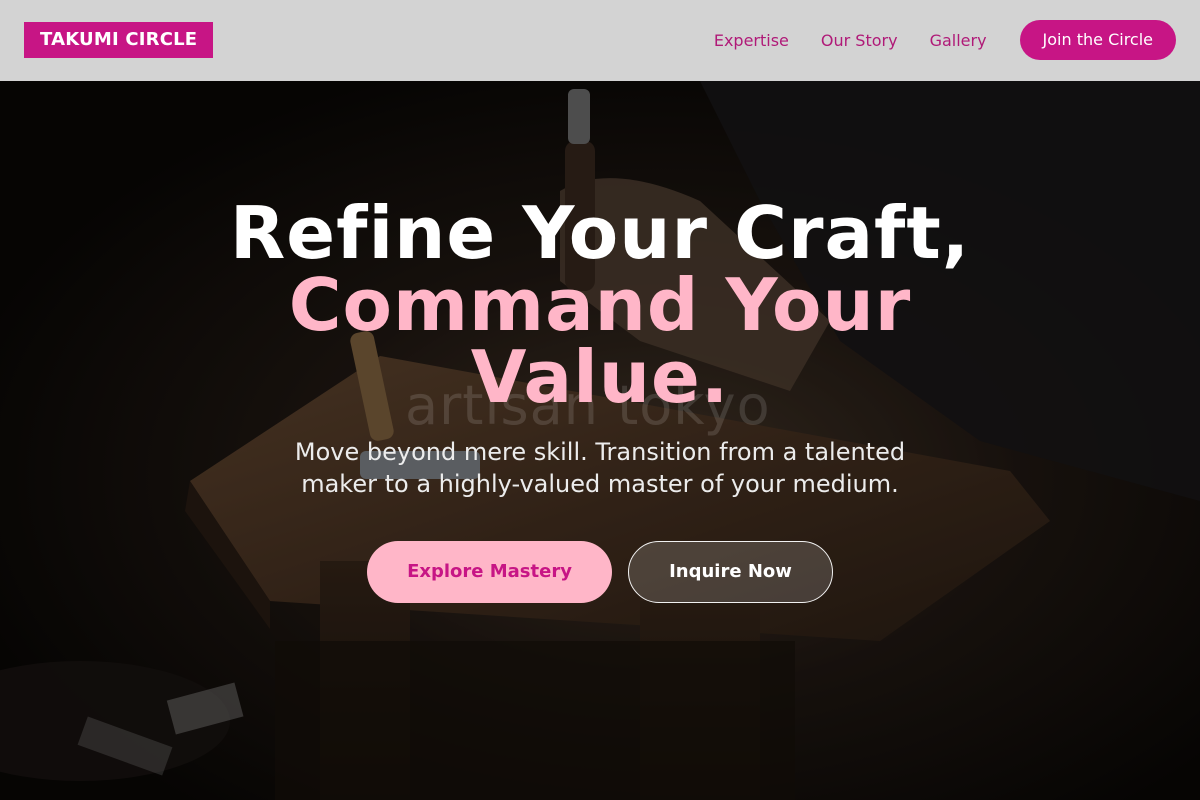 The width and height of the screenshot is (1200, 800). Describe the element at coordinates (859, 40) in the screenshot. I see `nav-link-our-story: Our Story` at that location.